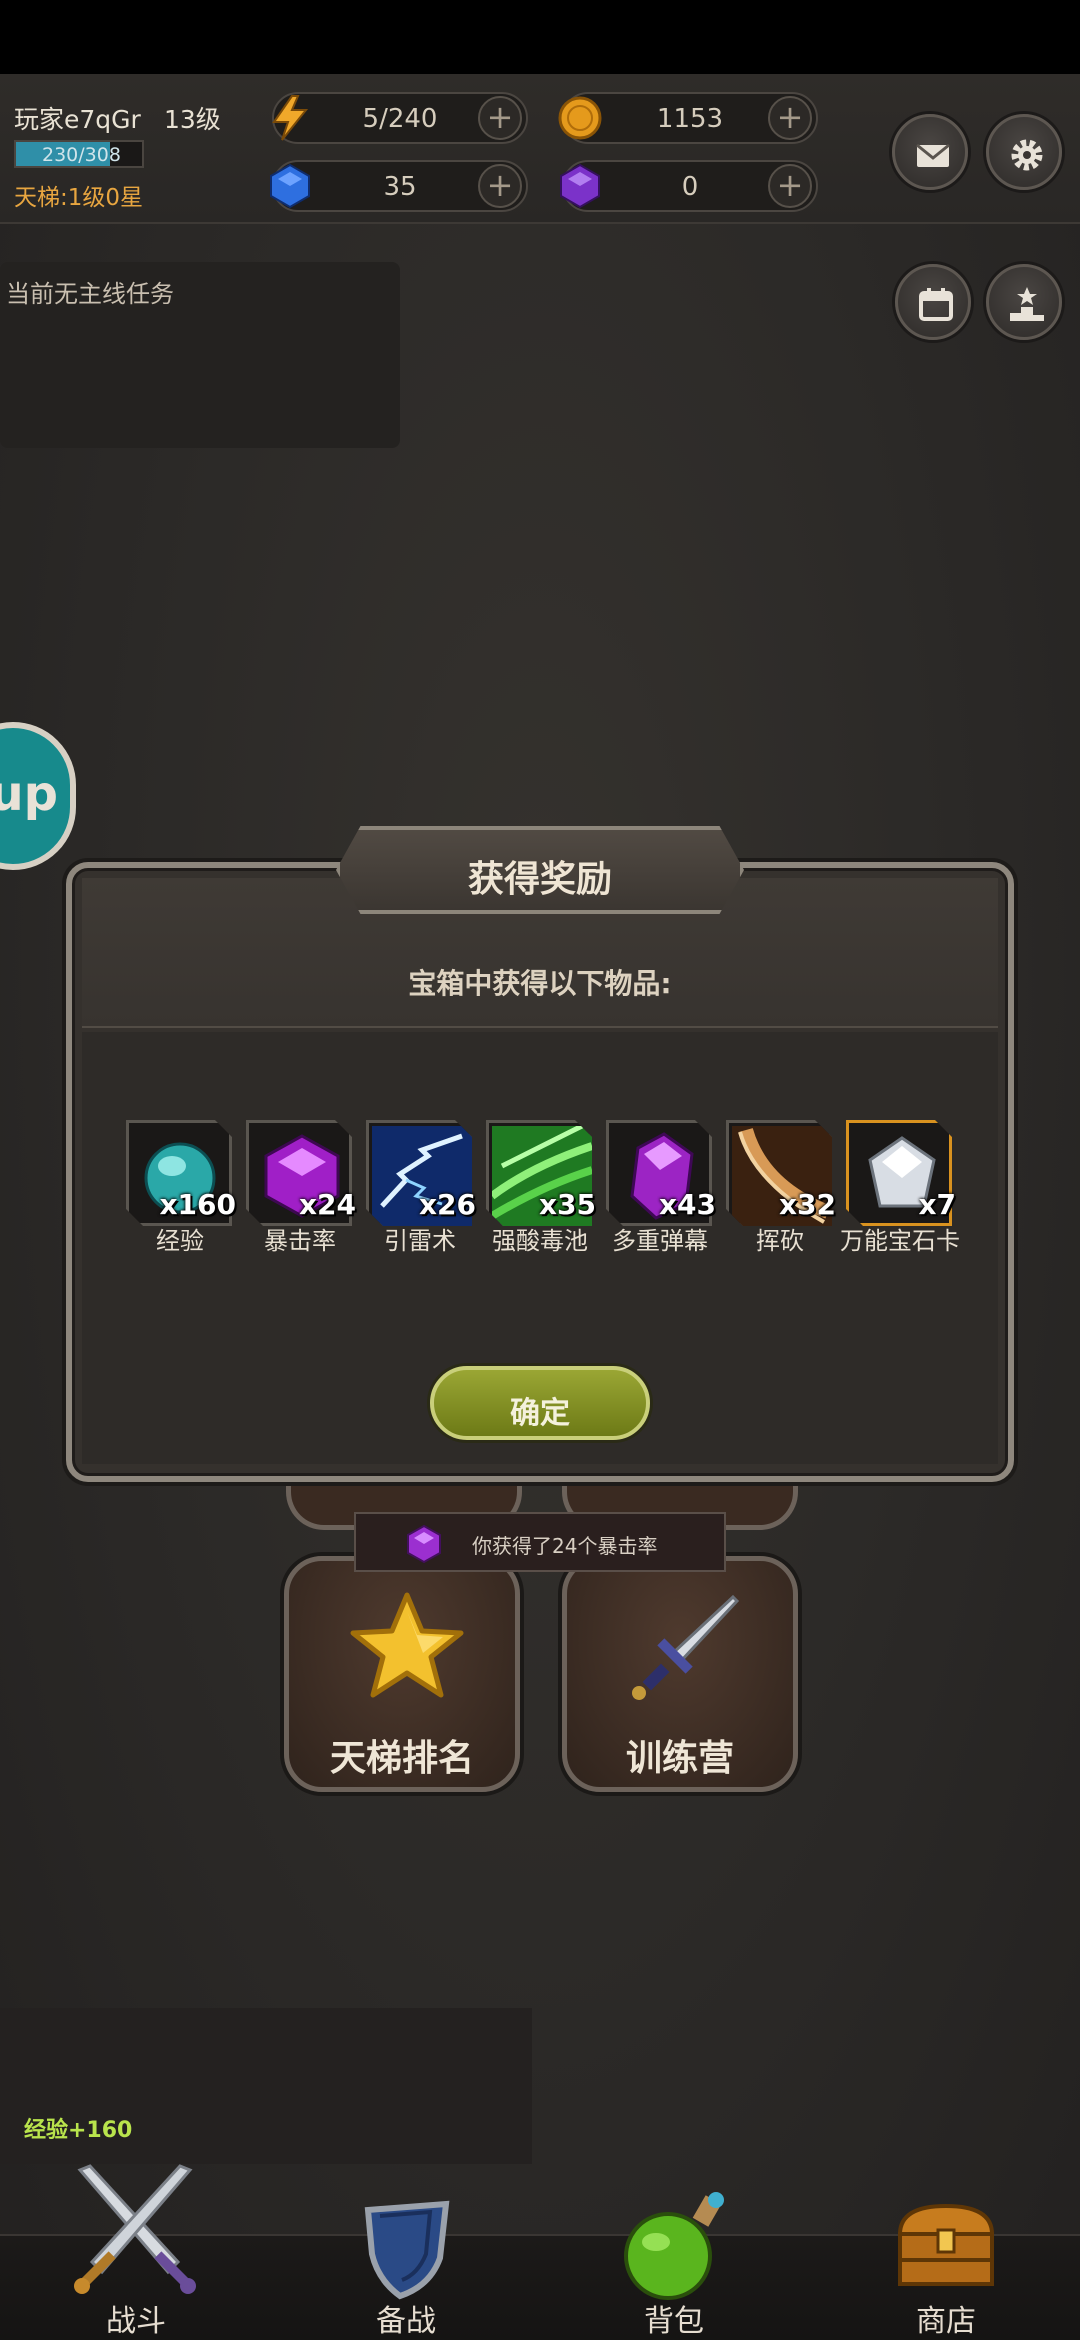 The height and width of the screenshot is (2340, 1080). I want to click on item-count: x160, so click(197, 1204).